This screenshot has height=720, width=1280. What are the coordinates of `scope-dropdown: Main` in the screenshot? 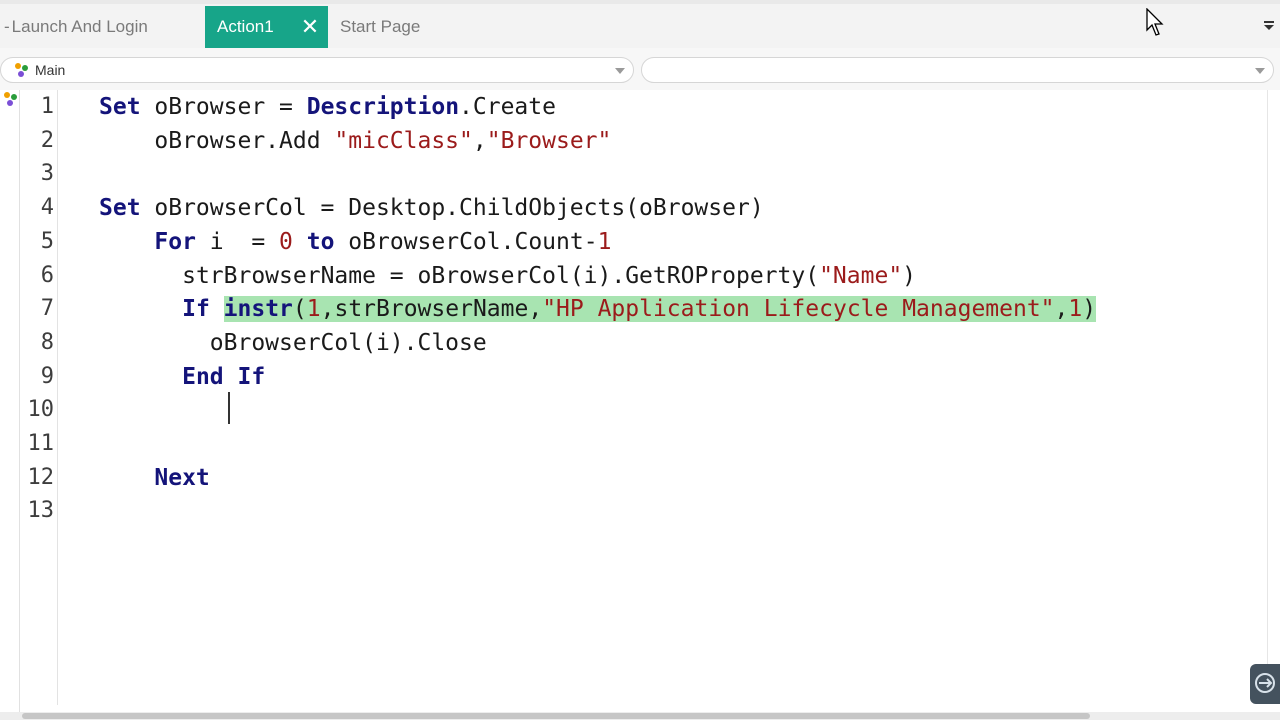 It's located at (317, 70).